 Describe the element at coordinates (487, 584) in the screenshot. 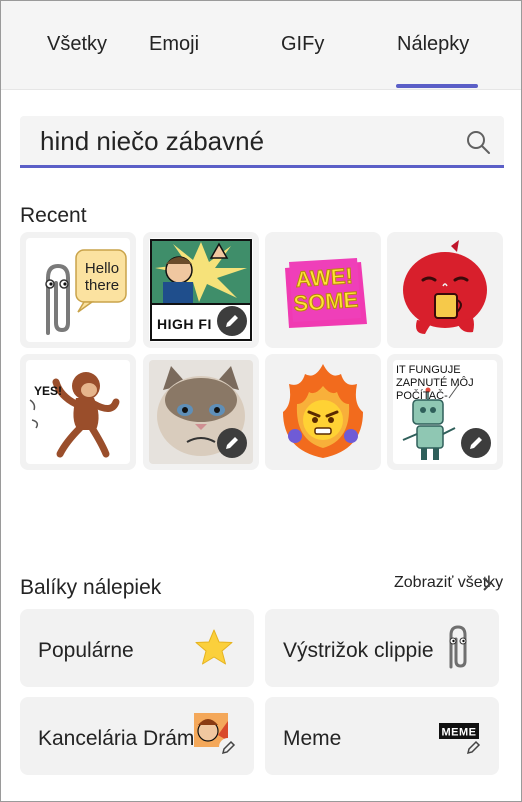

I see `chevron-right-icon` at that location.